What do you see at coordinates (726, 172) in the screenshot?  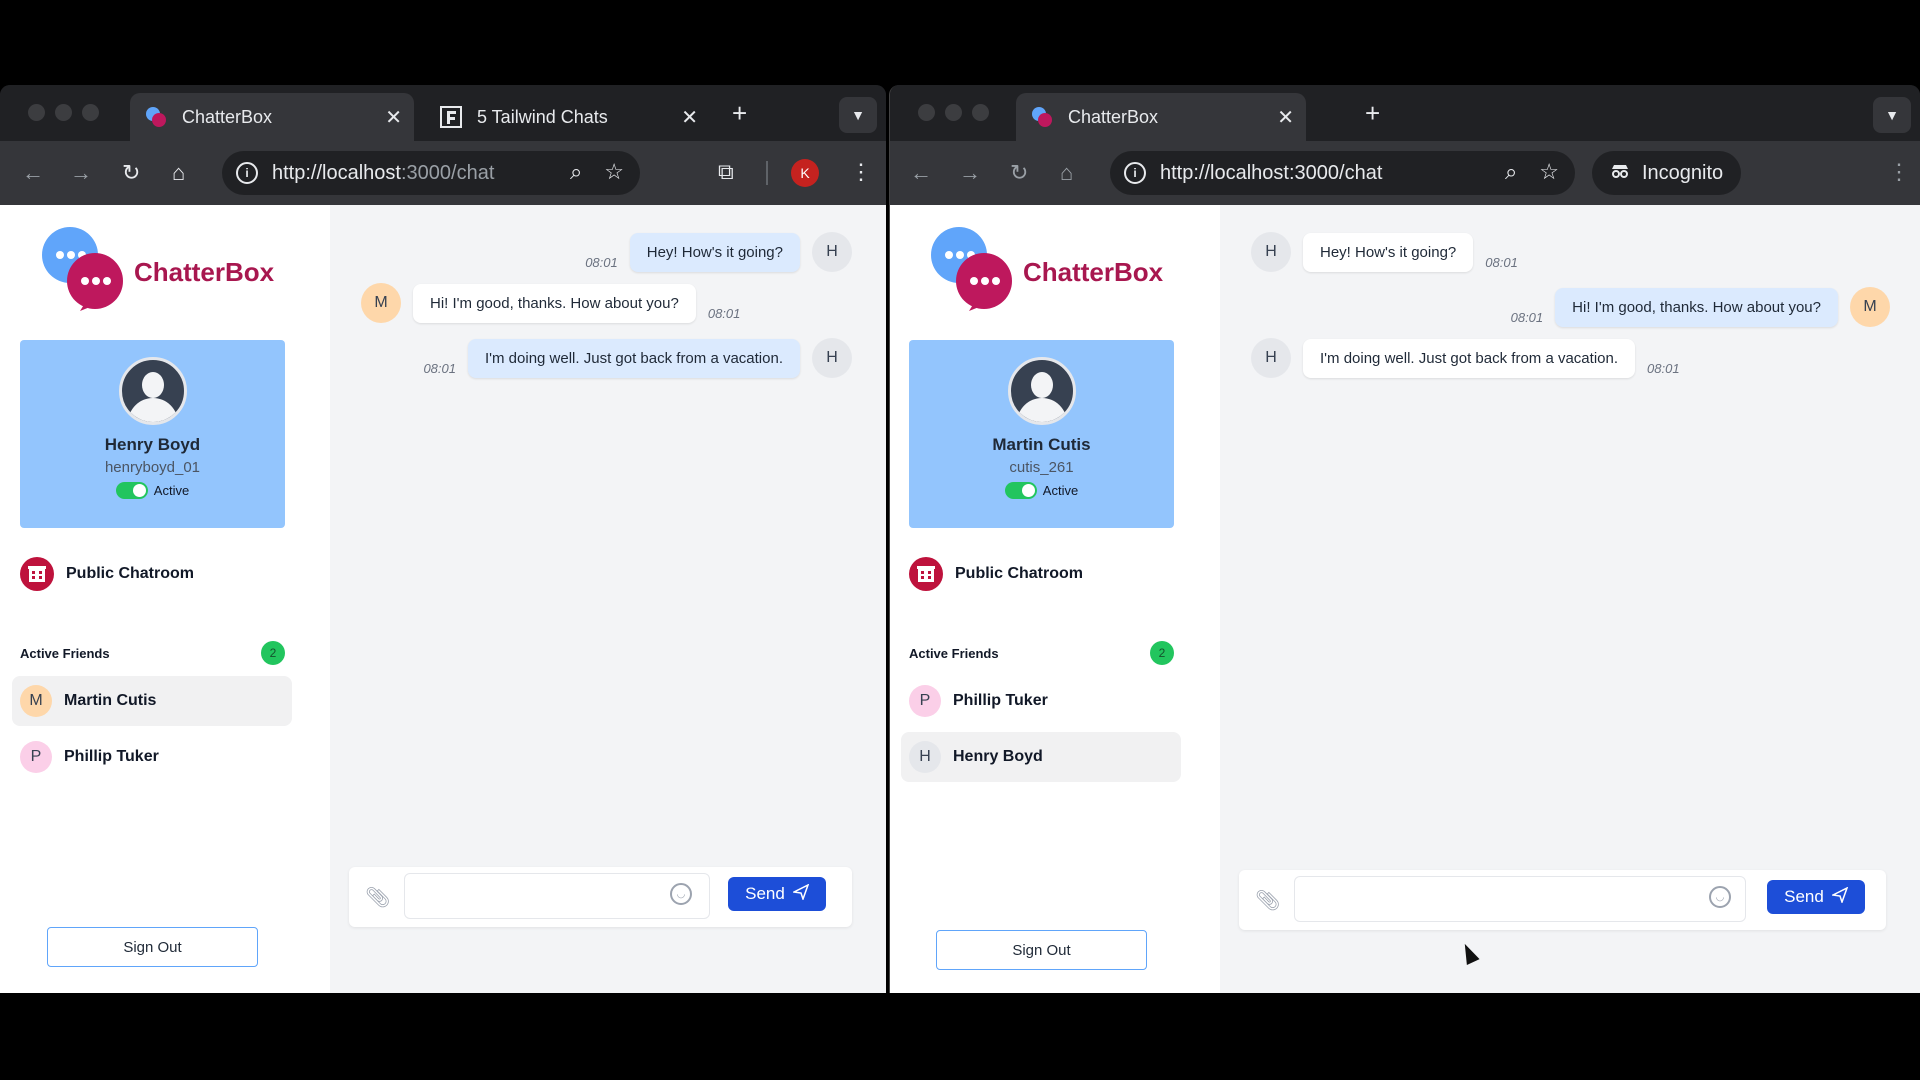 I see `extensions-icon: ⧉` at bounding box center [726, 172].